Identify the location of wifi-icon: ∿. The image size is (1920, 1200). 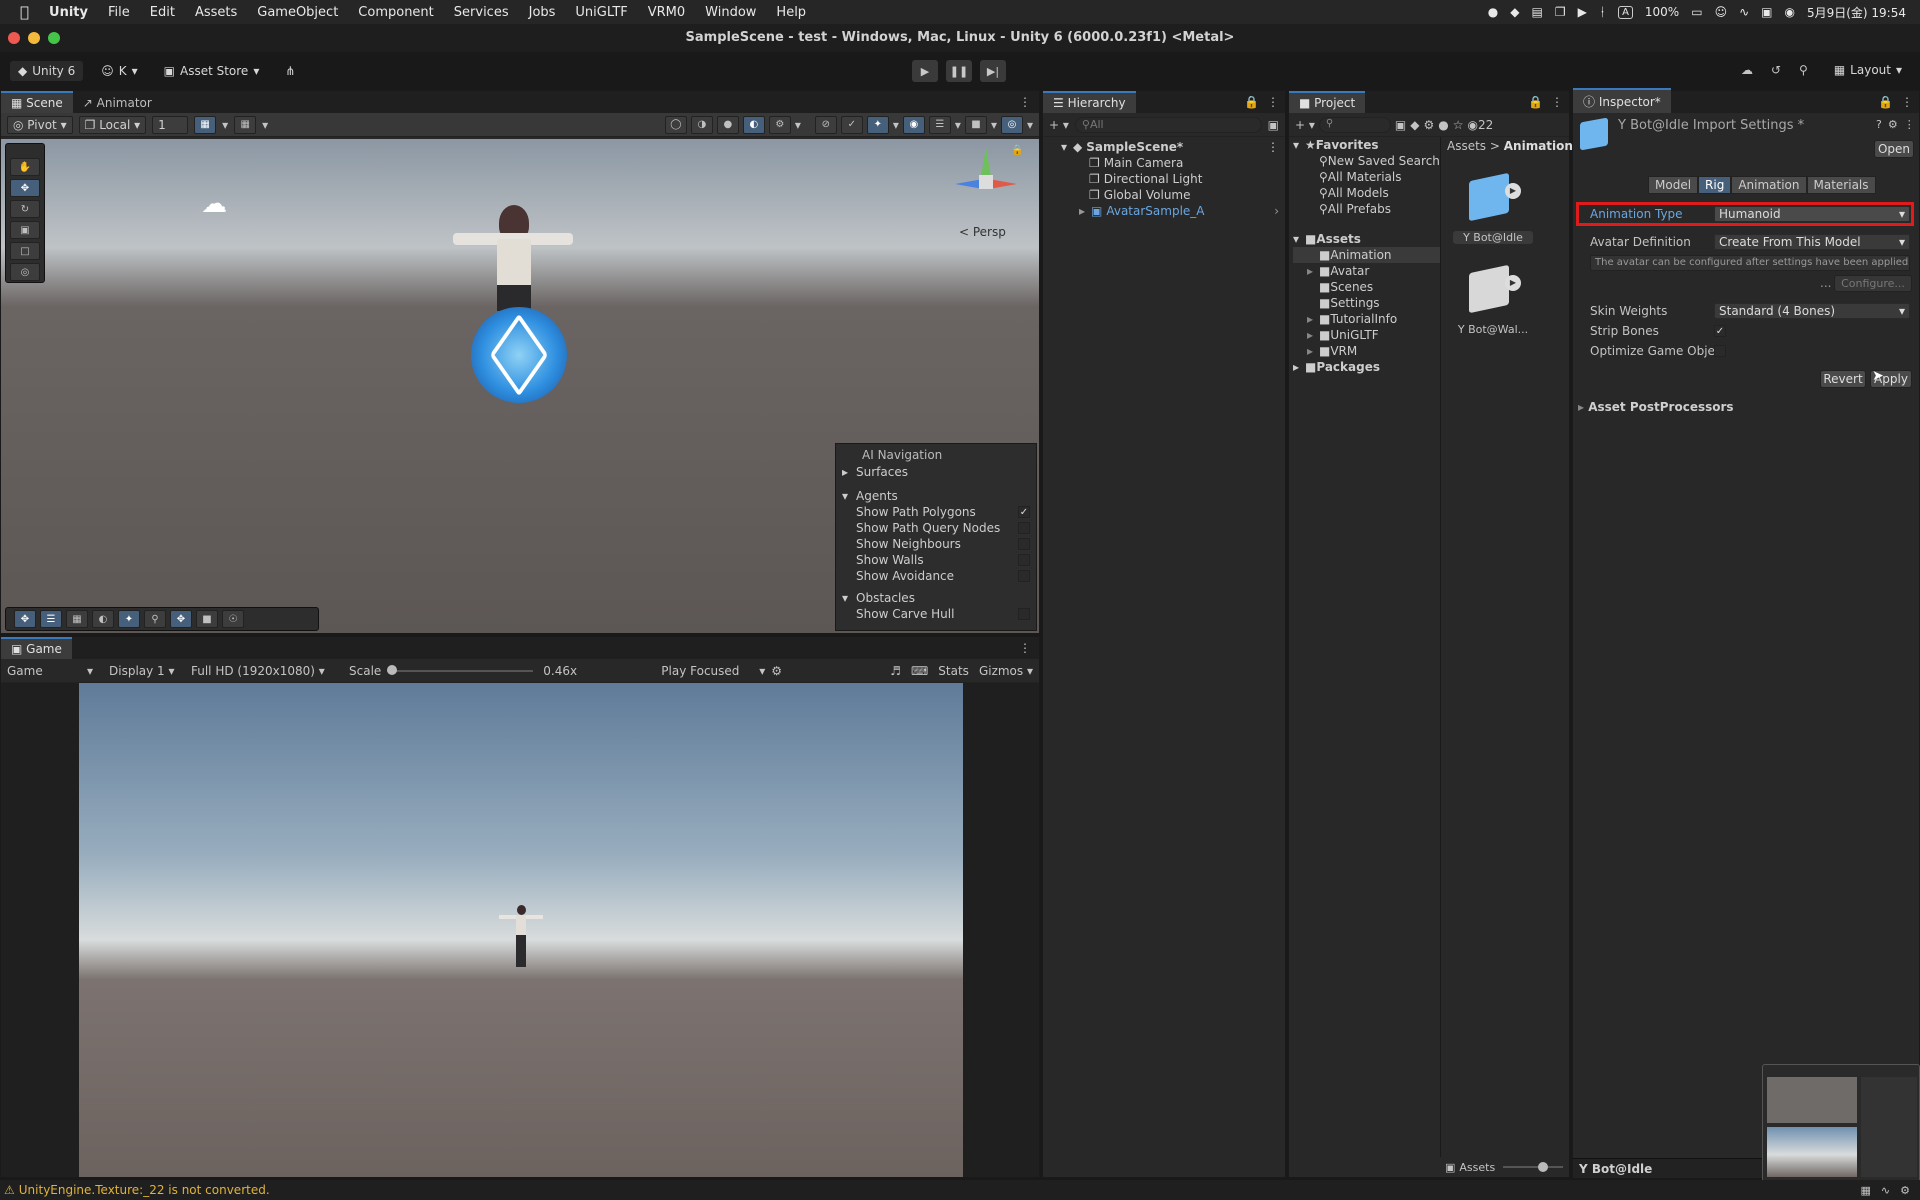
(1744, 12).